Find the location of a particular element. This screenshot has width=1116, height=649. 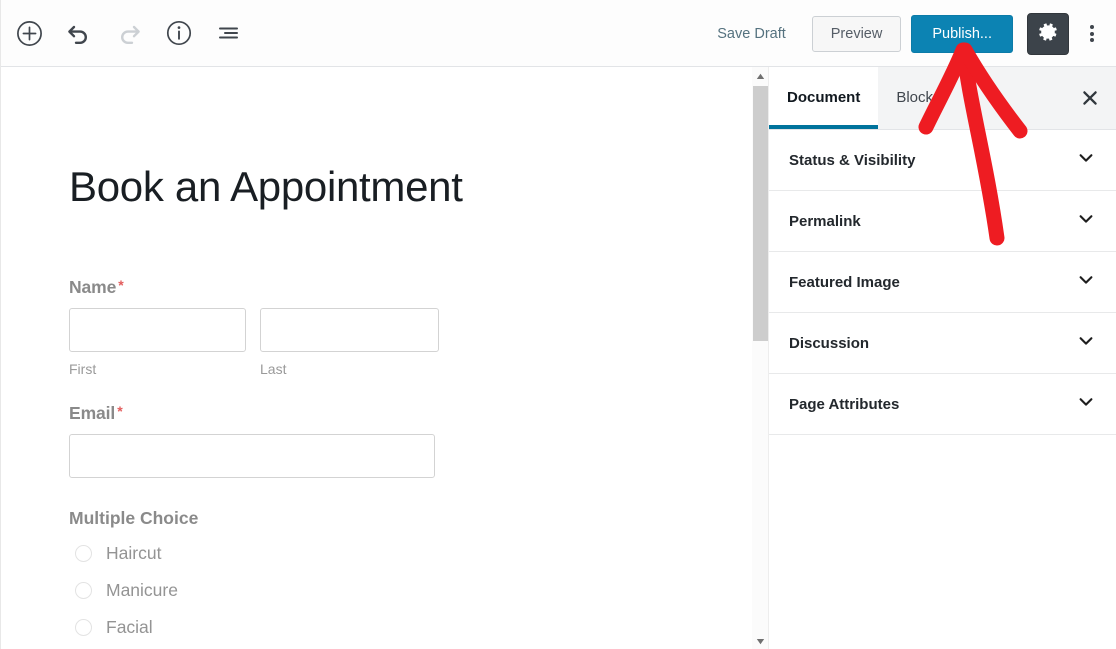

radio-option-facial: Facial is located at coordinates (369, 627).